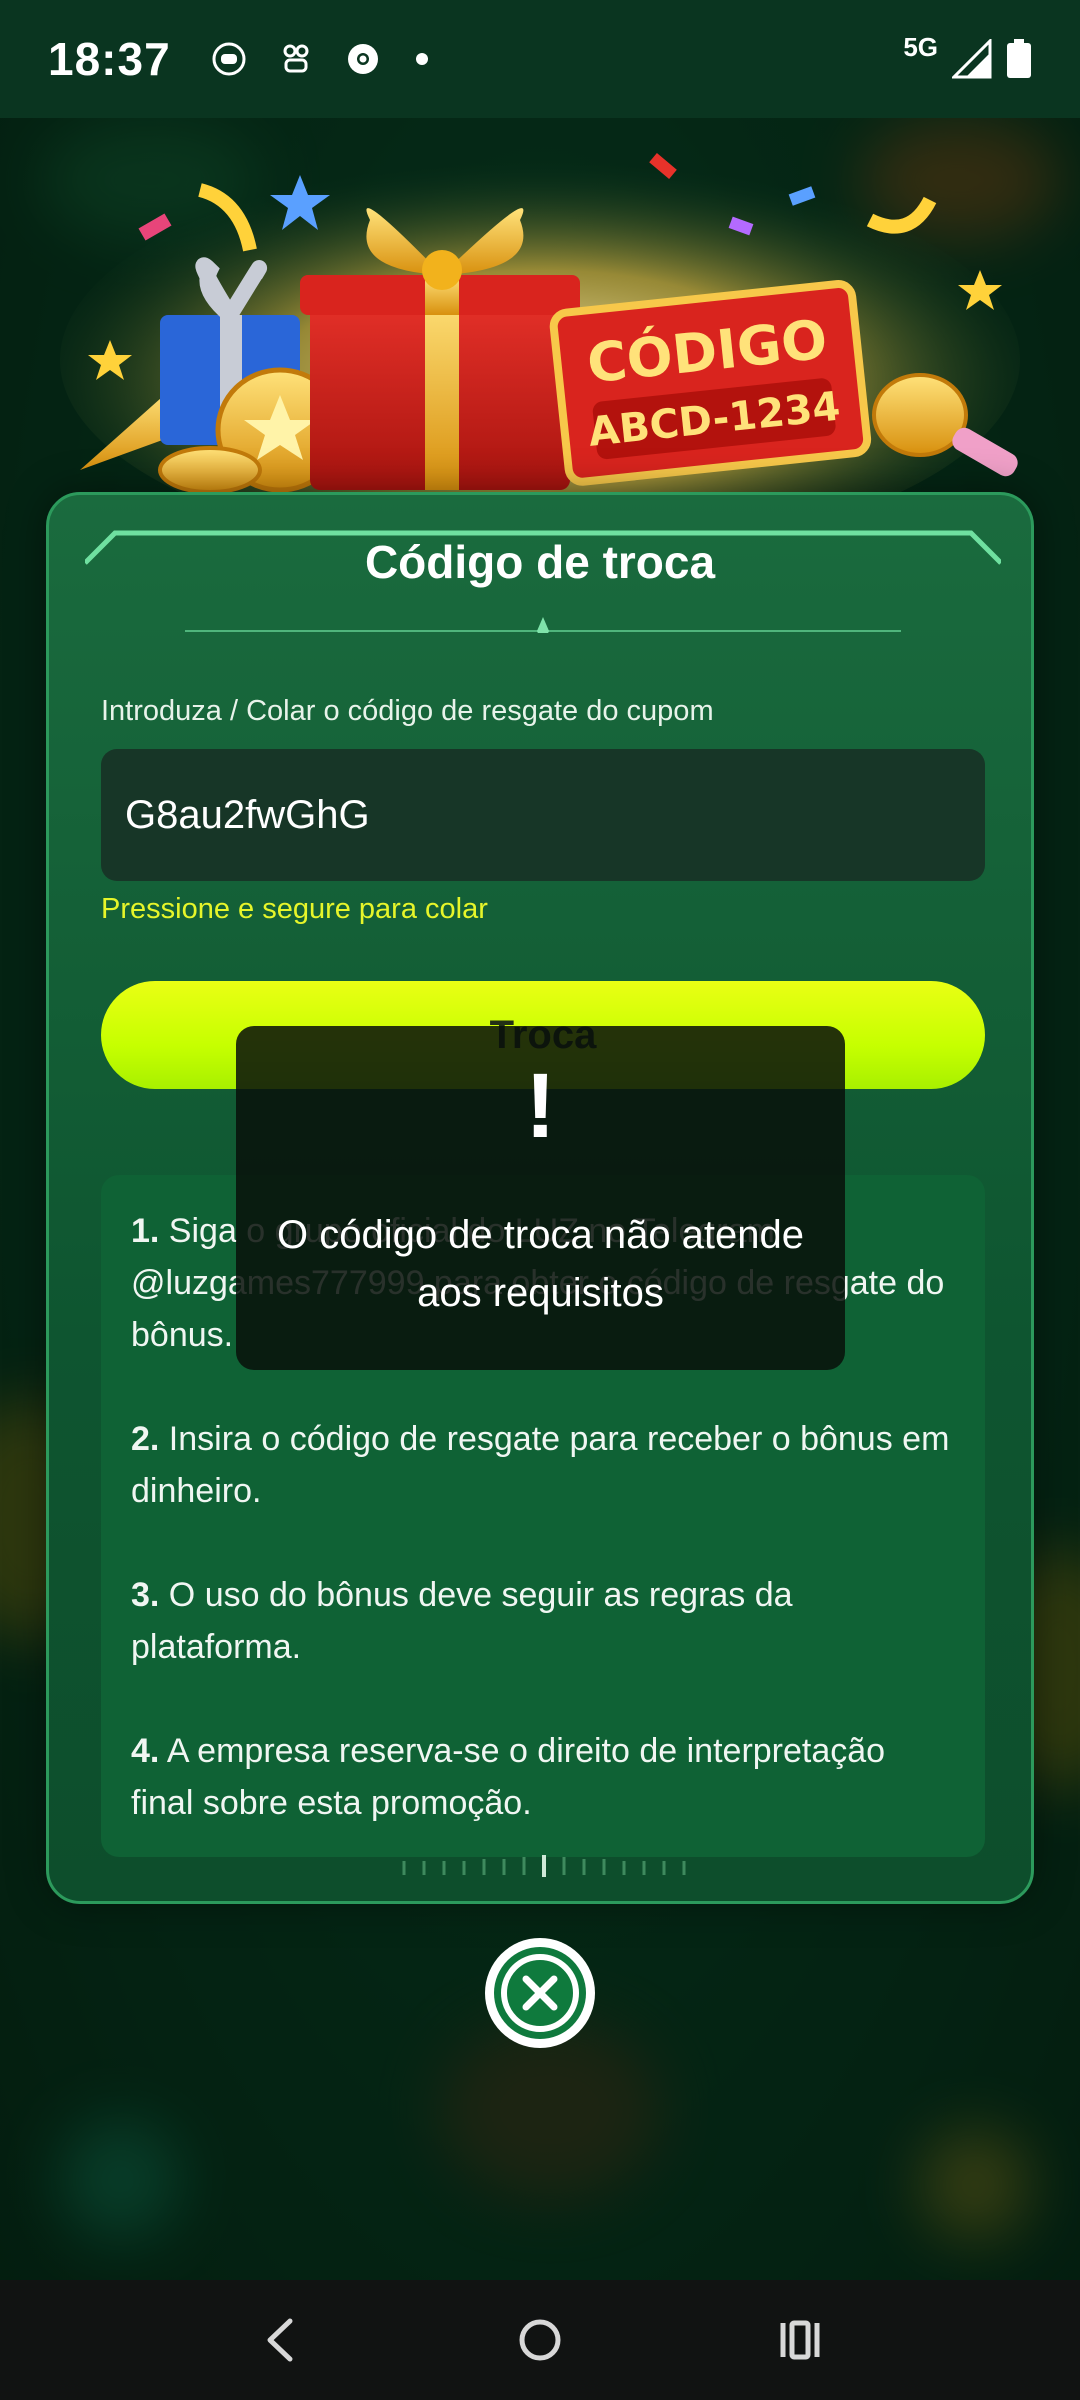  I want to click on dot-icon, so click(422, 59).